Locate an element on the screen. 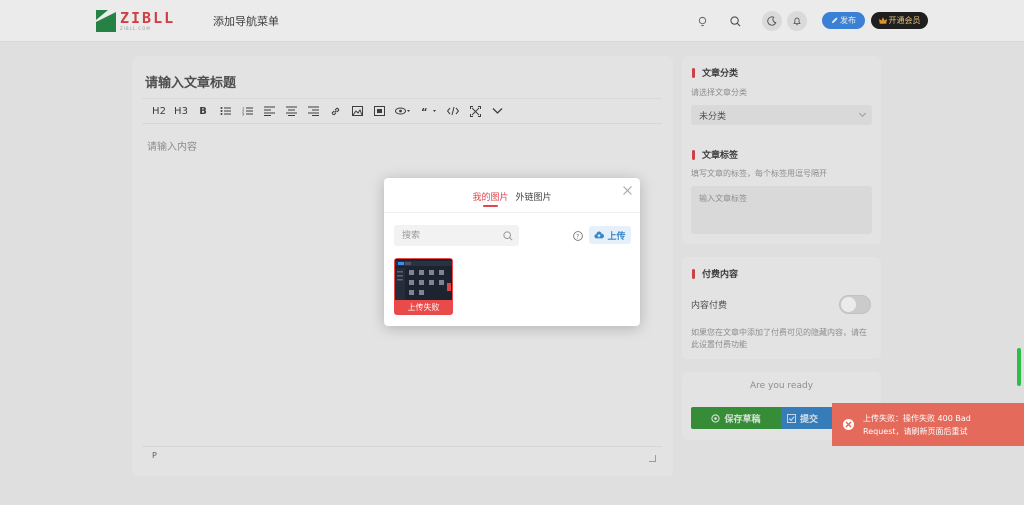 This screenshot has width=1024, height=505. logo-mark-icon is located at coordinates (106, 21).